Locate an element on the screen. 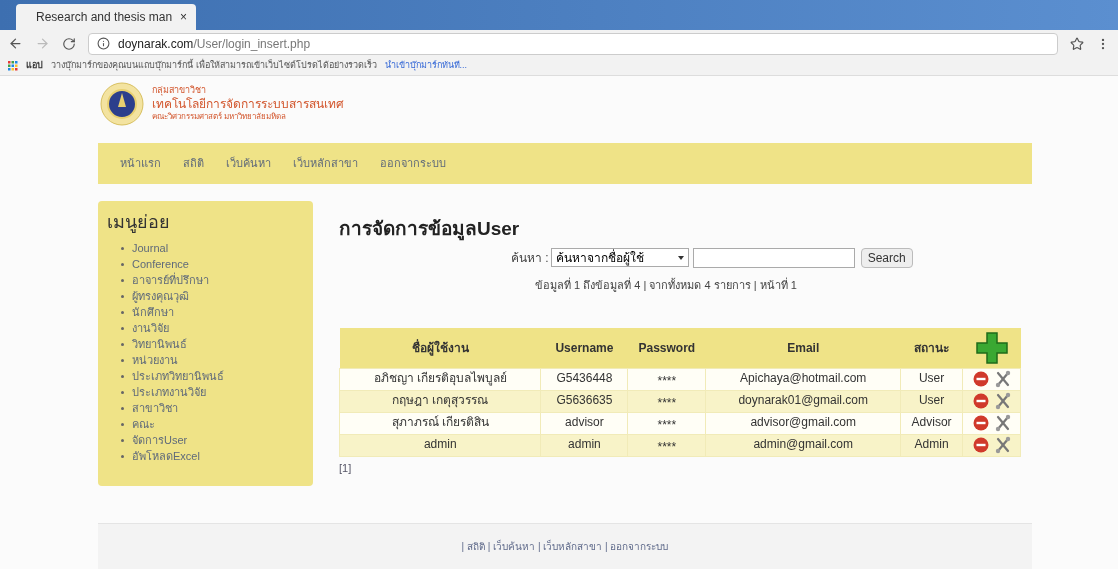  submenu-link: หน่วยงาน is located at coordinates (155, 360).